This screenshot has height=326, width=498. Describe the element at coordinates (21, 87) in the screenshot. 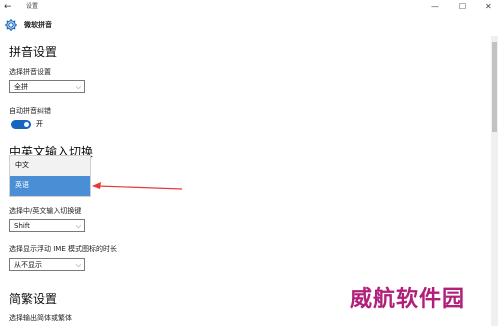

I see `pinyin-mode-value: 全拼` at that location.